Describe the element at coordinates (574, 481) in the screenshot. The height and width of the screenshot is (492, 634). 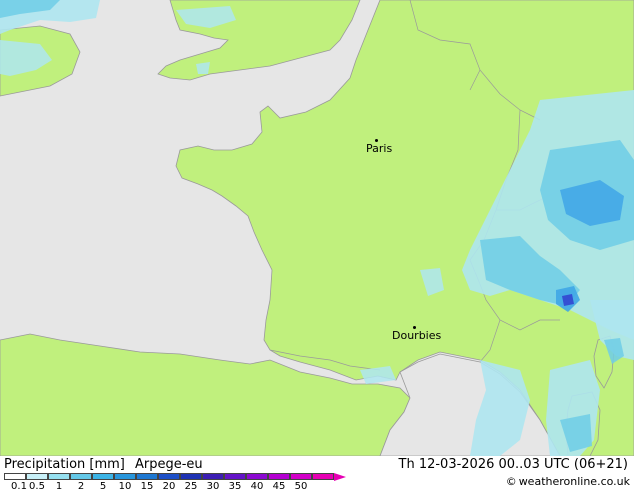
I see `credit-text: weatheronline.co.uk` at that location.